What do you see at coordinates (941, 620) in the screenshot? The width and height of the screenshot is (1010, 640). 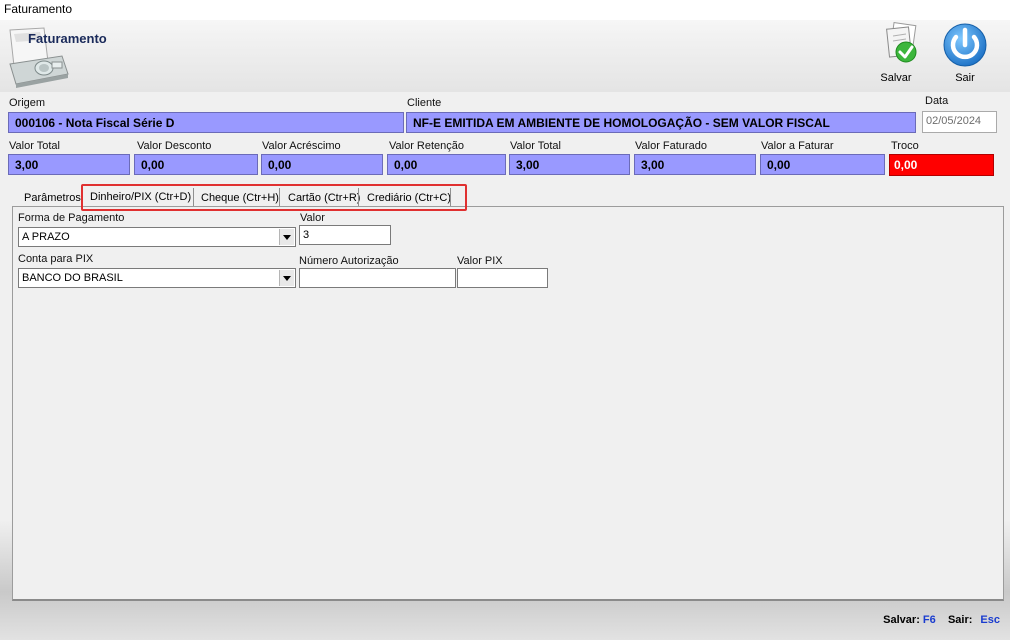 I see `shortcut-footer: Salvar: F6 Sair: Esc` at bounding box center [941, 620].